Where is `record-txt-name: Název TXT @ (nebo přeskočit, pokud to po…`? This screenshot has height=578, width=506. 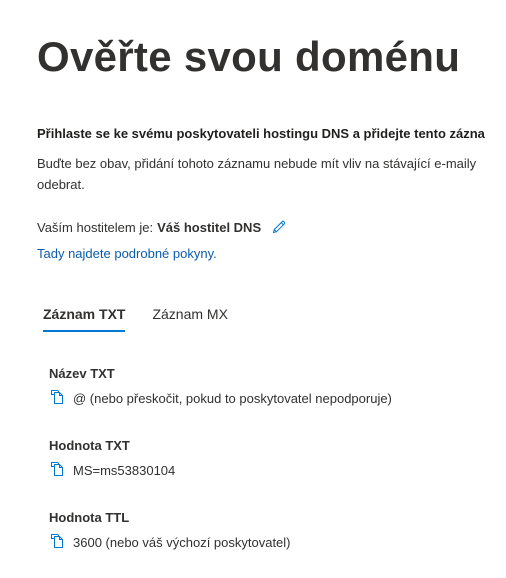 record-txt-name: Název TXT @ (nebo přeskočit, pokud to po… is located at coordinates (220, 386).